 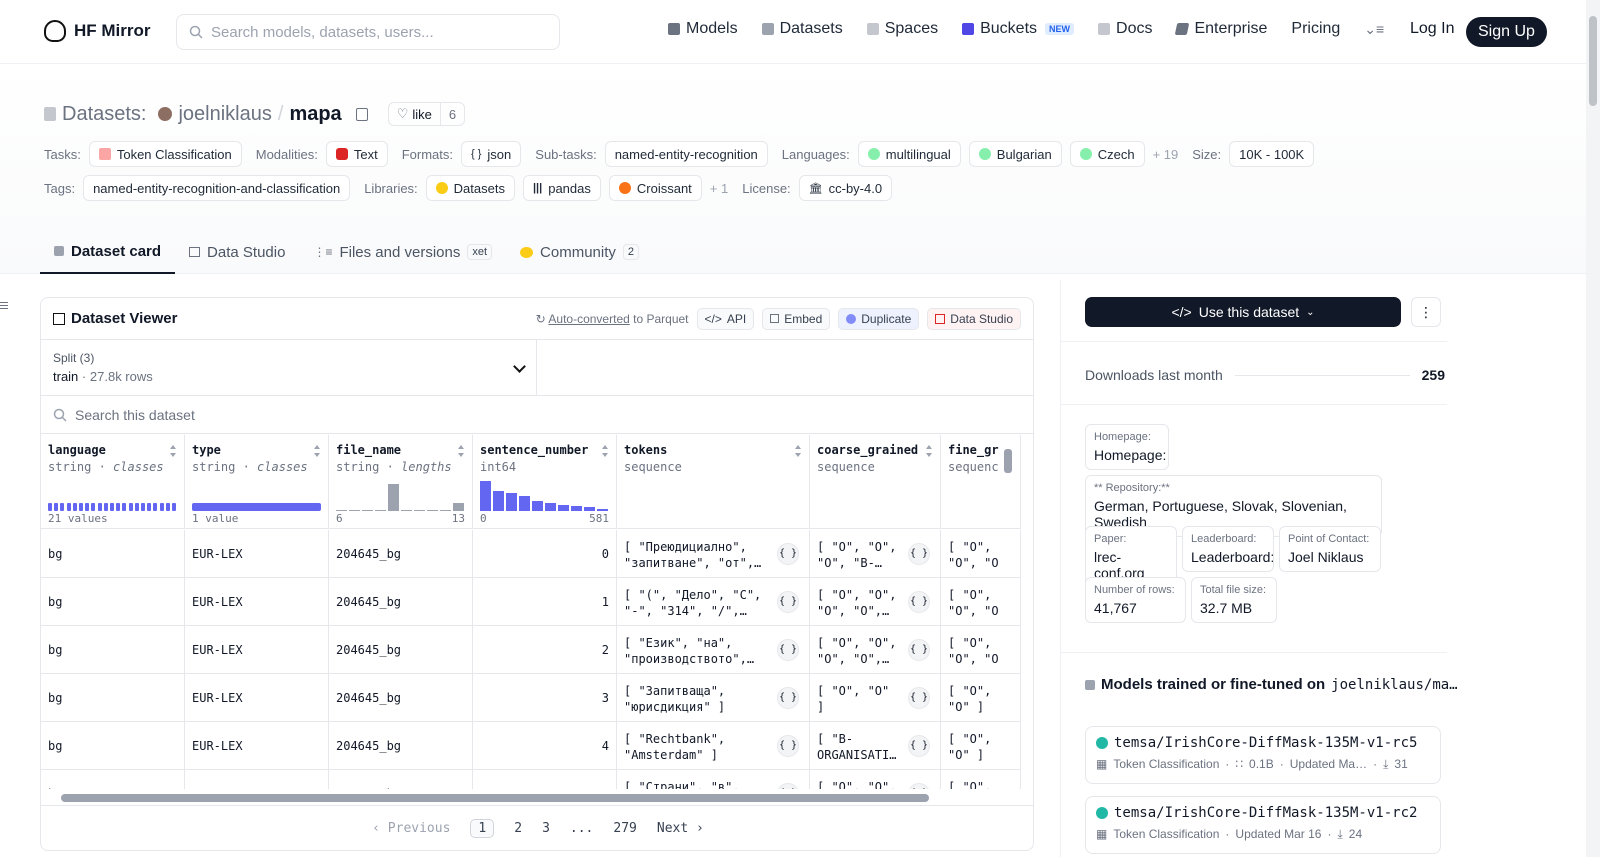 I want to click on contact-box: Point of Contact: Joel Niklaus, so click(x=1330, y=549).